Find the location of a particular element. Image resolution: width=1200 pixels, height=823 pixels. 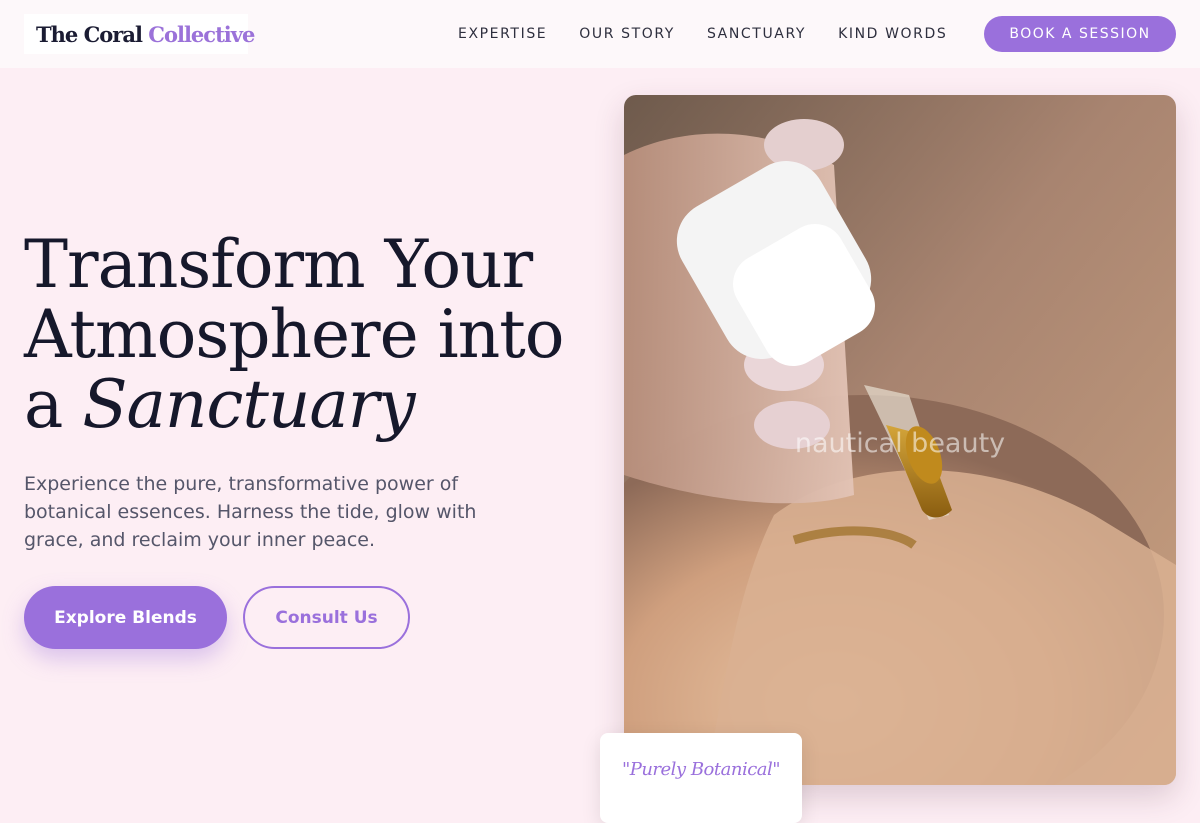

book-session-button: BOOK A SESSION is located at coordinates (1080, 34).